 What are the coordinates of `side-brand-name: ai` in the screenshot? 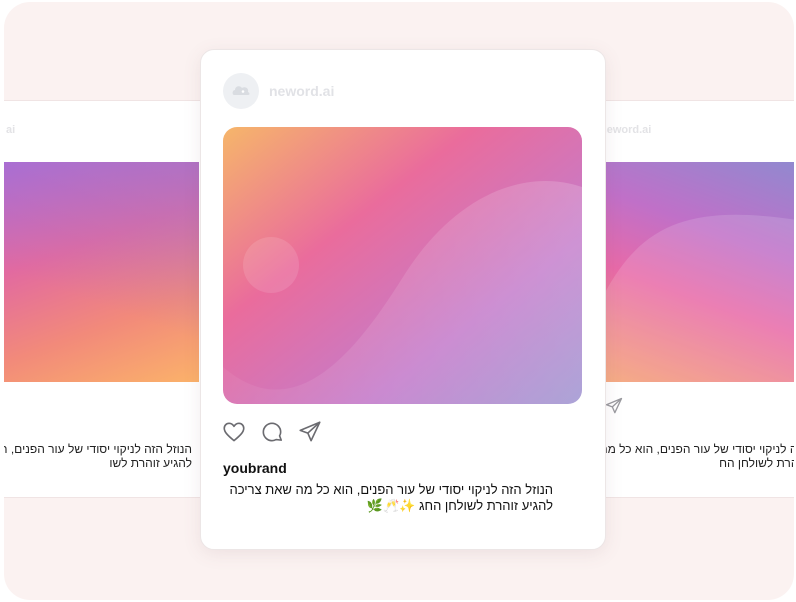 It's located at (11, 130).